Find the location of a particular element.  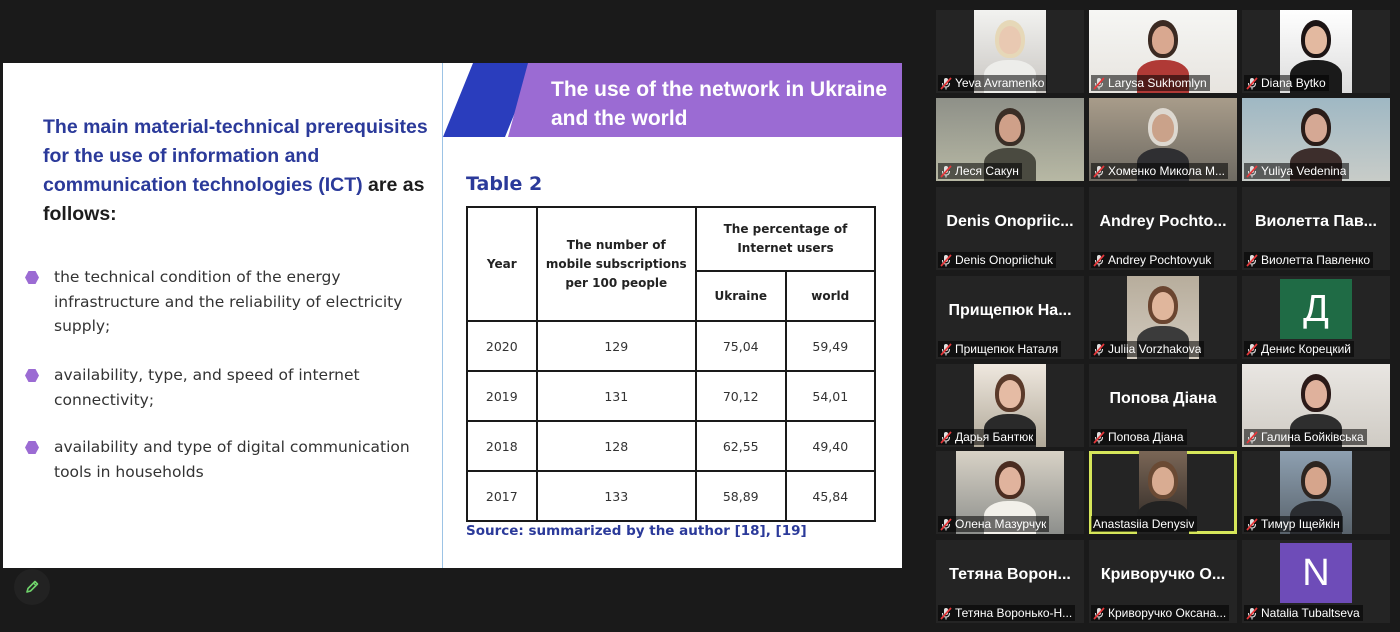

participant-tile: Прищепюк На... Прищепюк Наталя is located at coordinates (1010, 317).